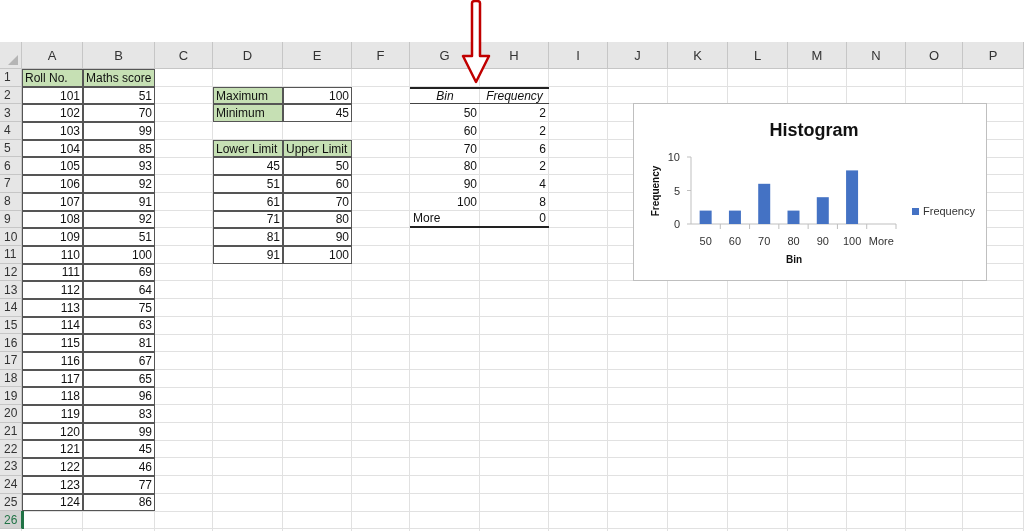  What do you see at coordinates (119, 131) in the screenshot?
I see `table-cell: 99` at bounding box center [119, 131].